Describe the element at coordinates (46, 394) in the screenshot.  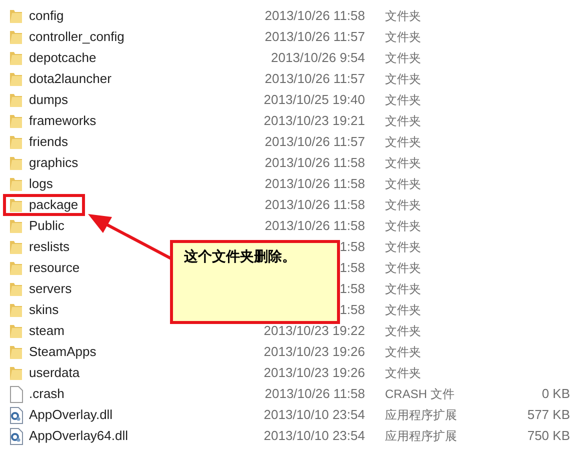
I see `file-name: .crash` at that location.